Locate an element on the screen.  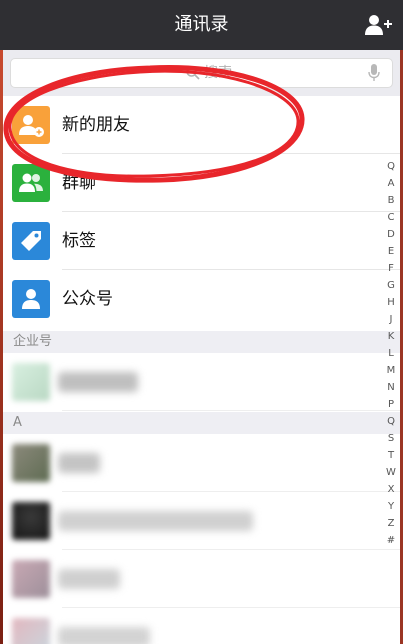
index-letter: X is located at coordinates (391, 489).